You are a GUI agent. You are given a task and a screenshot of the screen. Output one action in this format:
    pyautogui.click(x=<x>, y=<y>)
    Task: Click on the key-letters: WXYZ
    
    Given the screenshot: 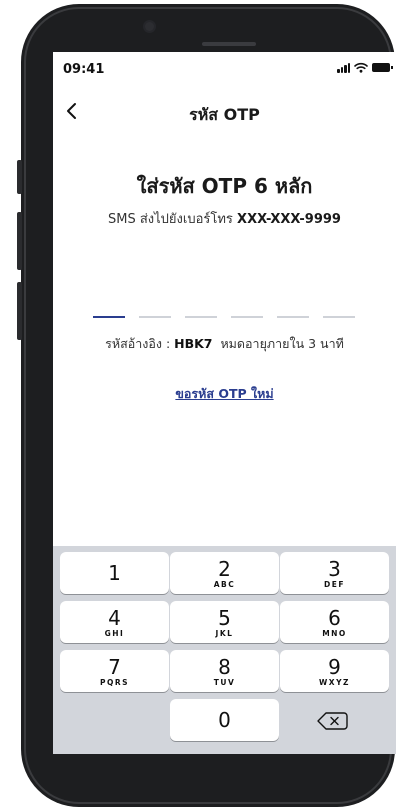 What is the action you would take?
    pyautogui.click(x=334, y=682)
    